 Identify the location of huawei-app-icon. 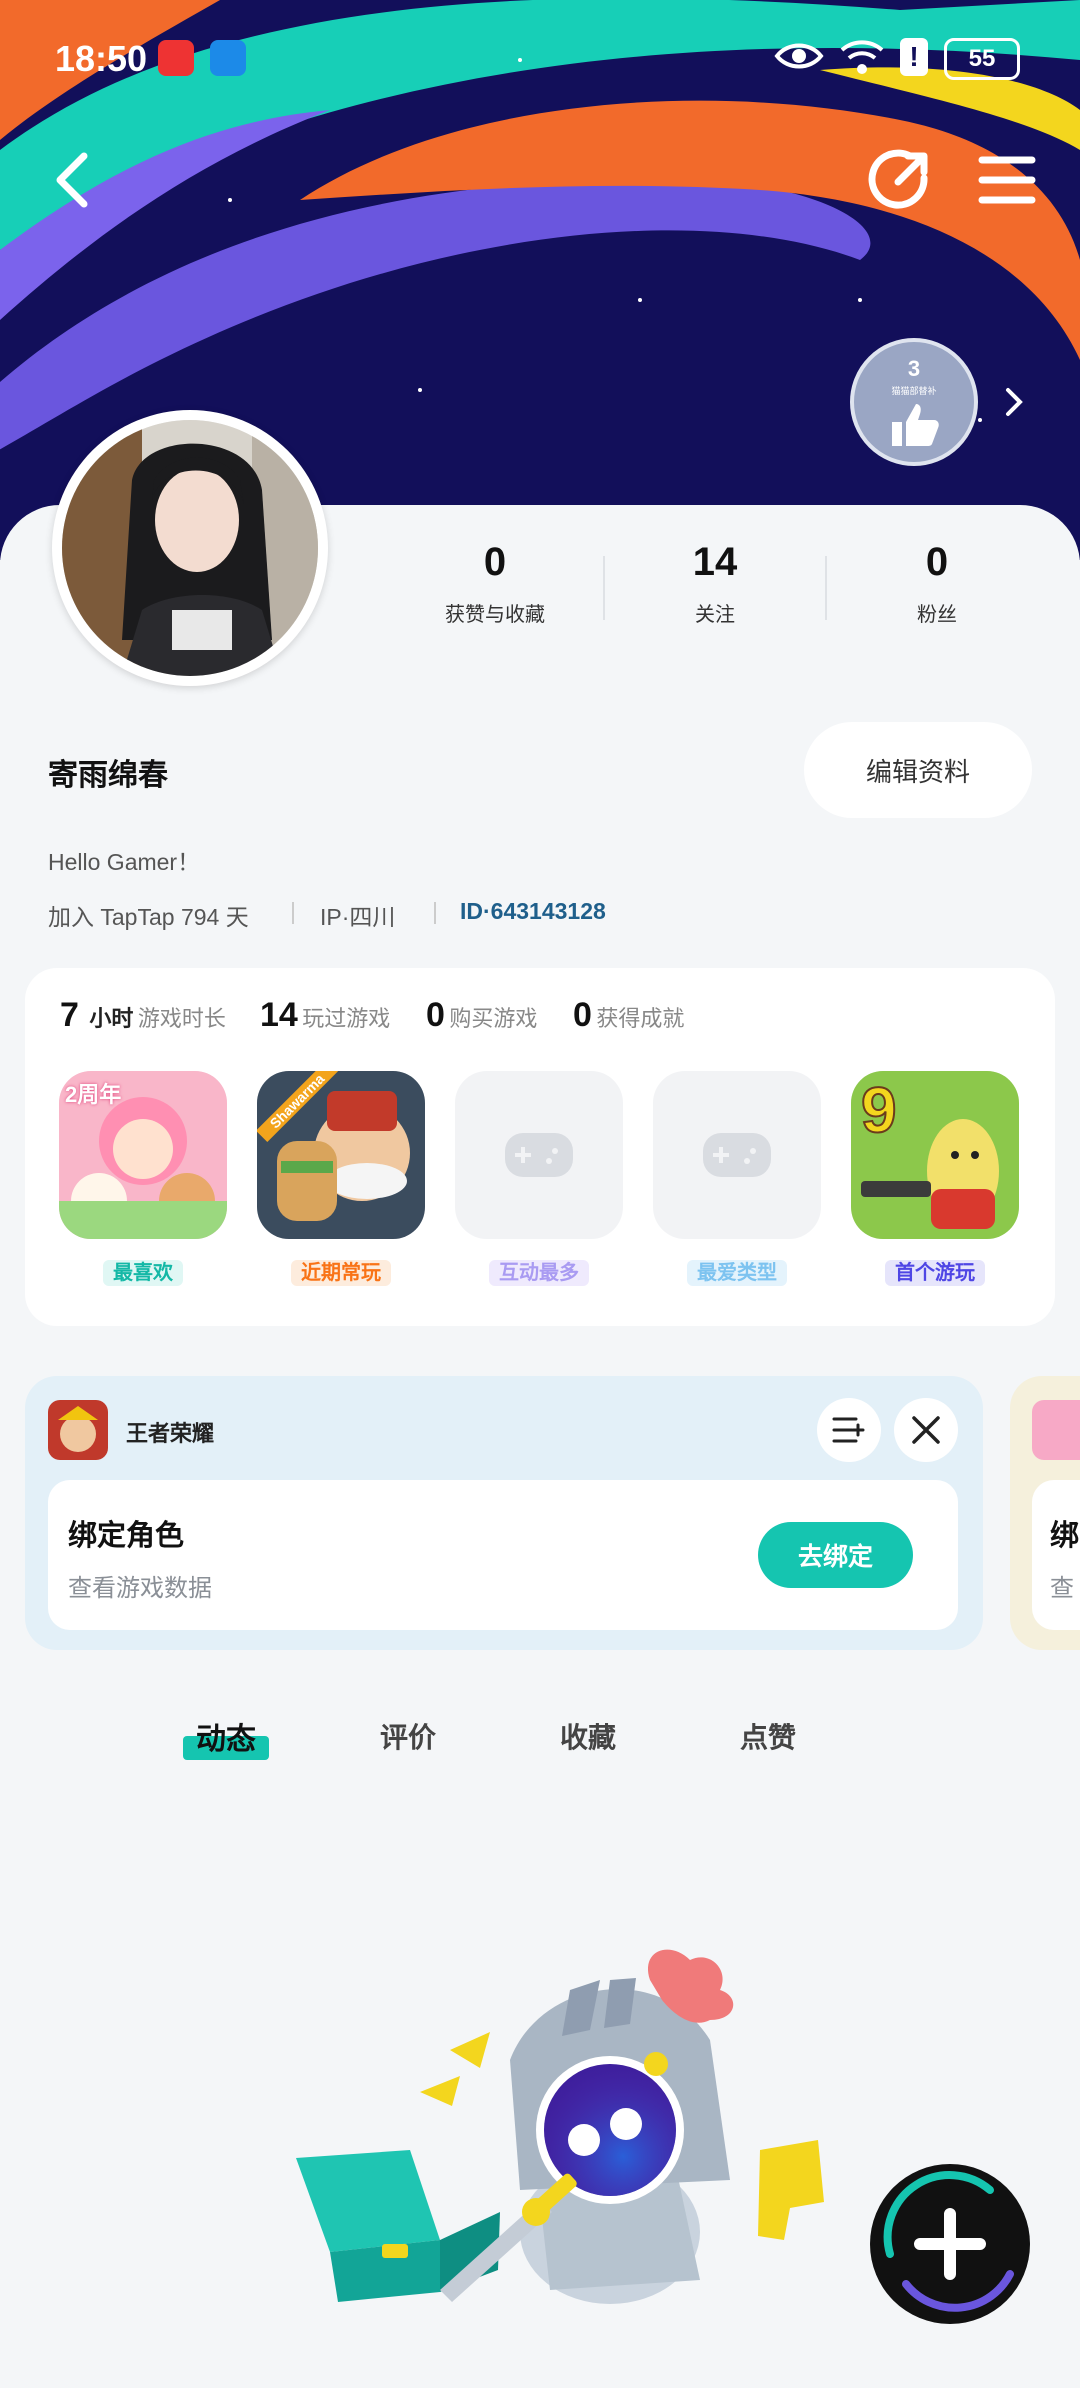
(176, 58).